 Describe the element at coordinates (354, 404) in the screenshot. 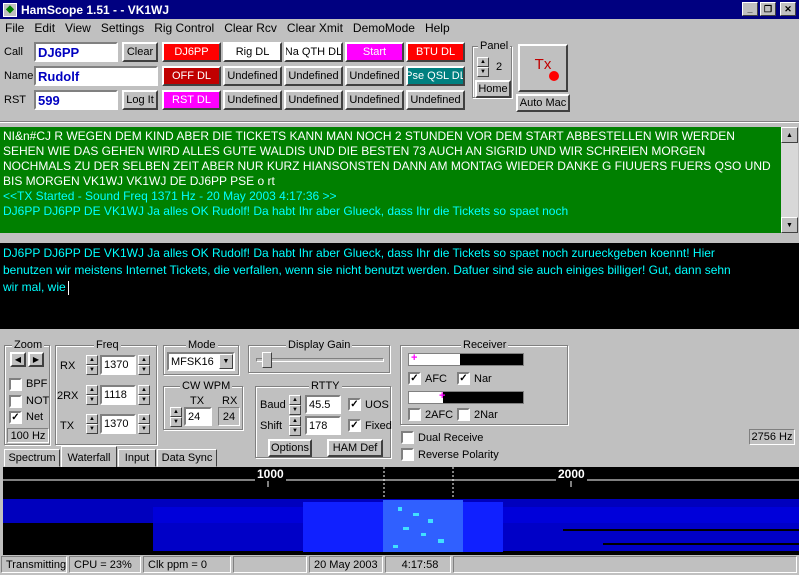

I see `uos-checkbox: ✓` at that location.